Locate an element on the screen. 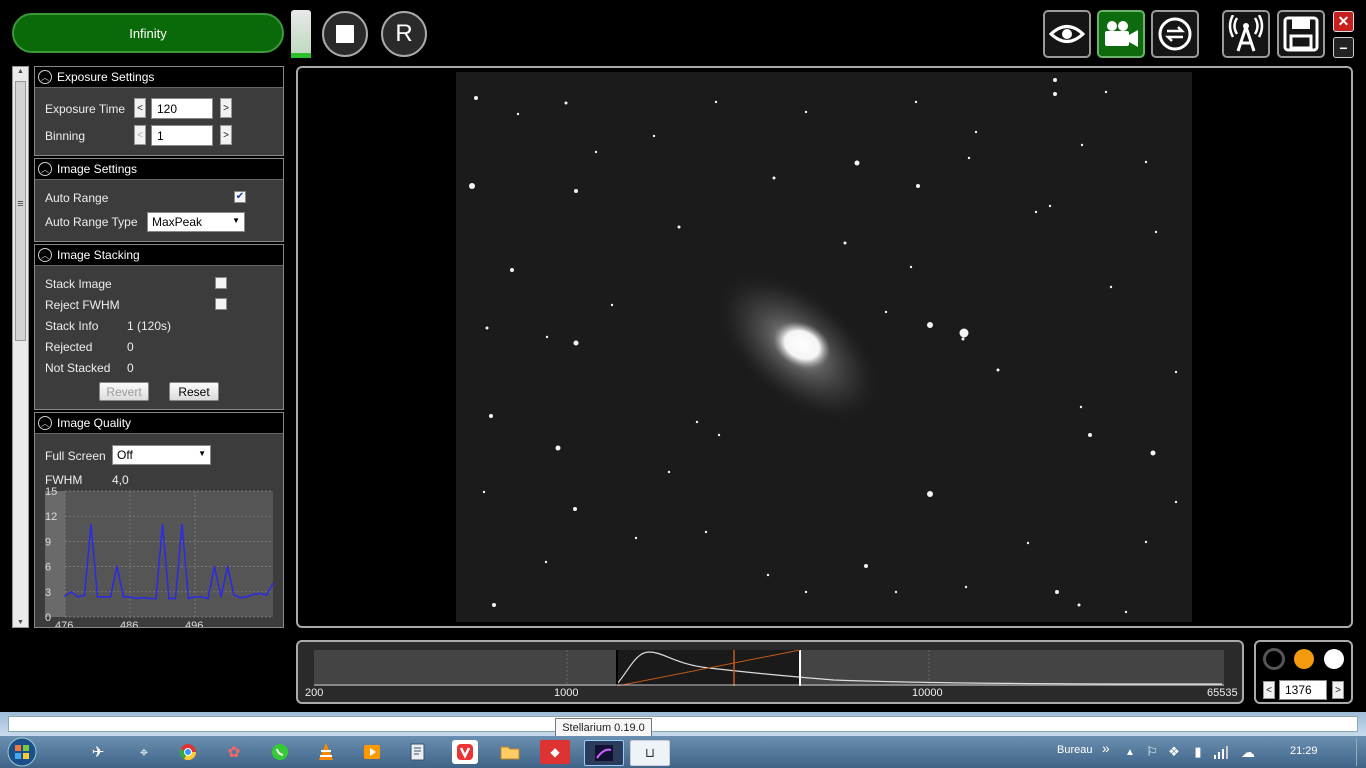  histogram is located at coordinates (769, 668).